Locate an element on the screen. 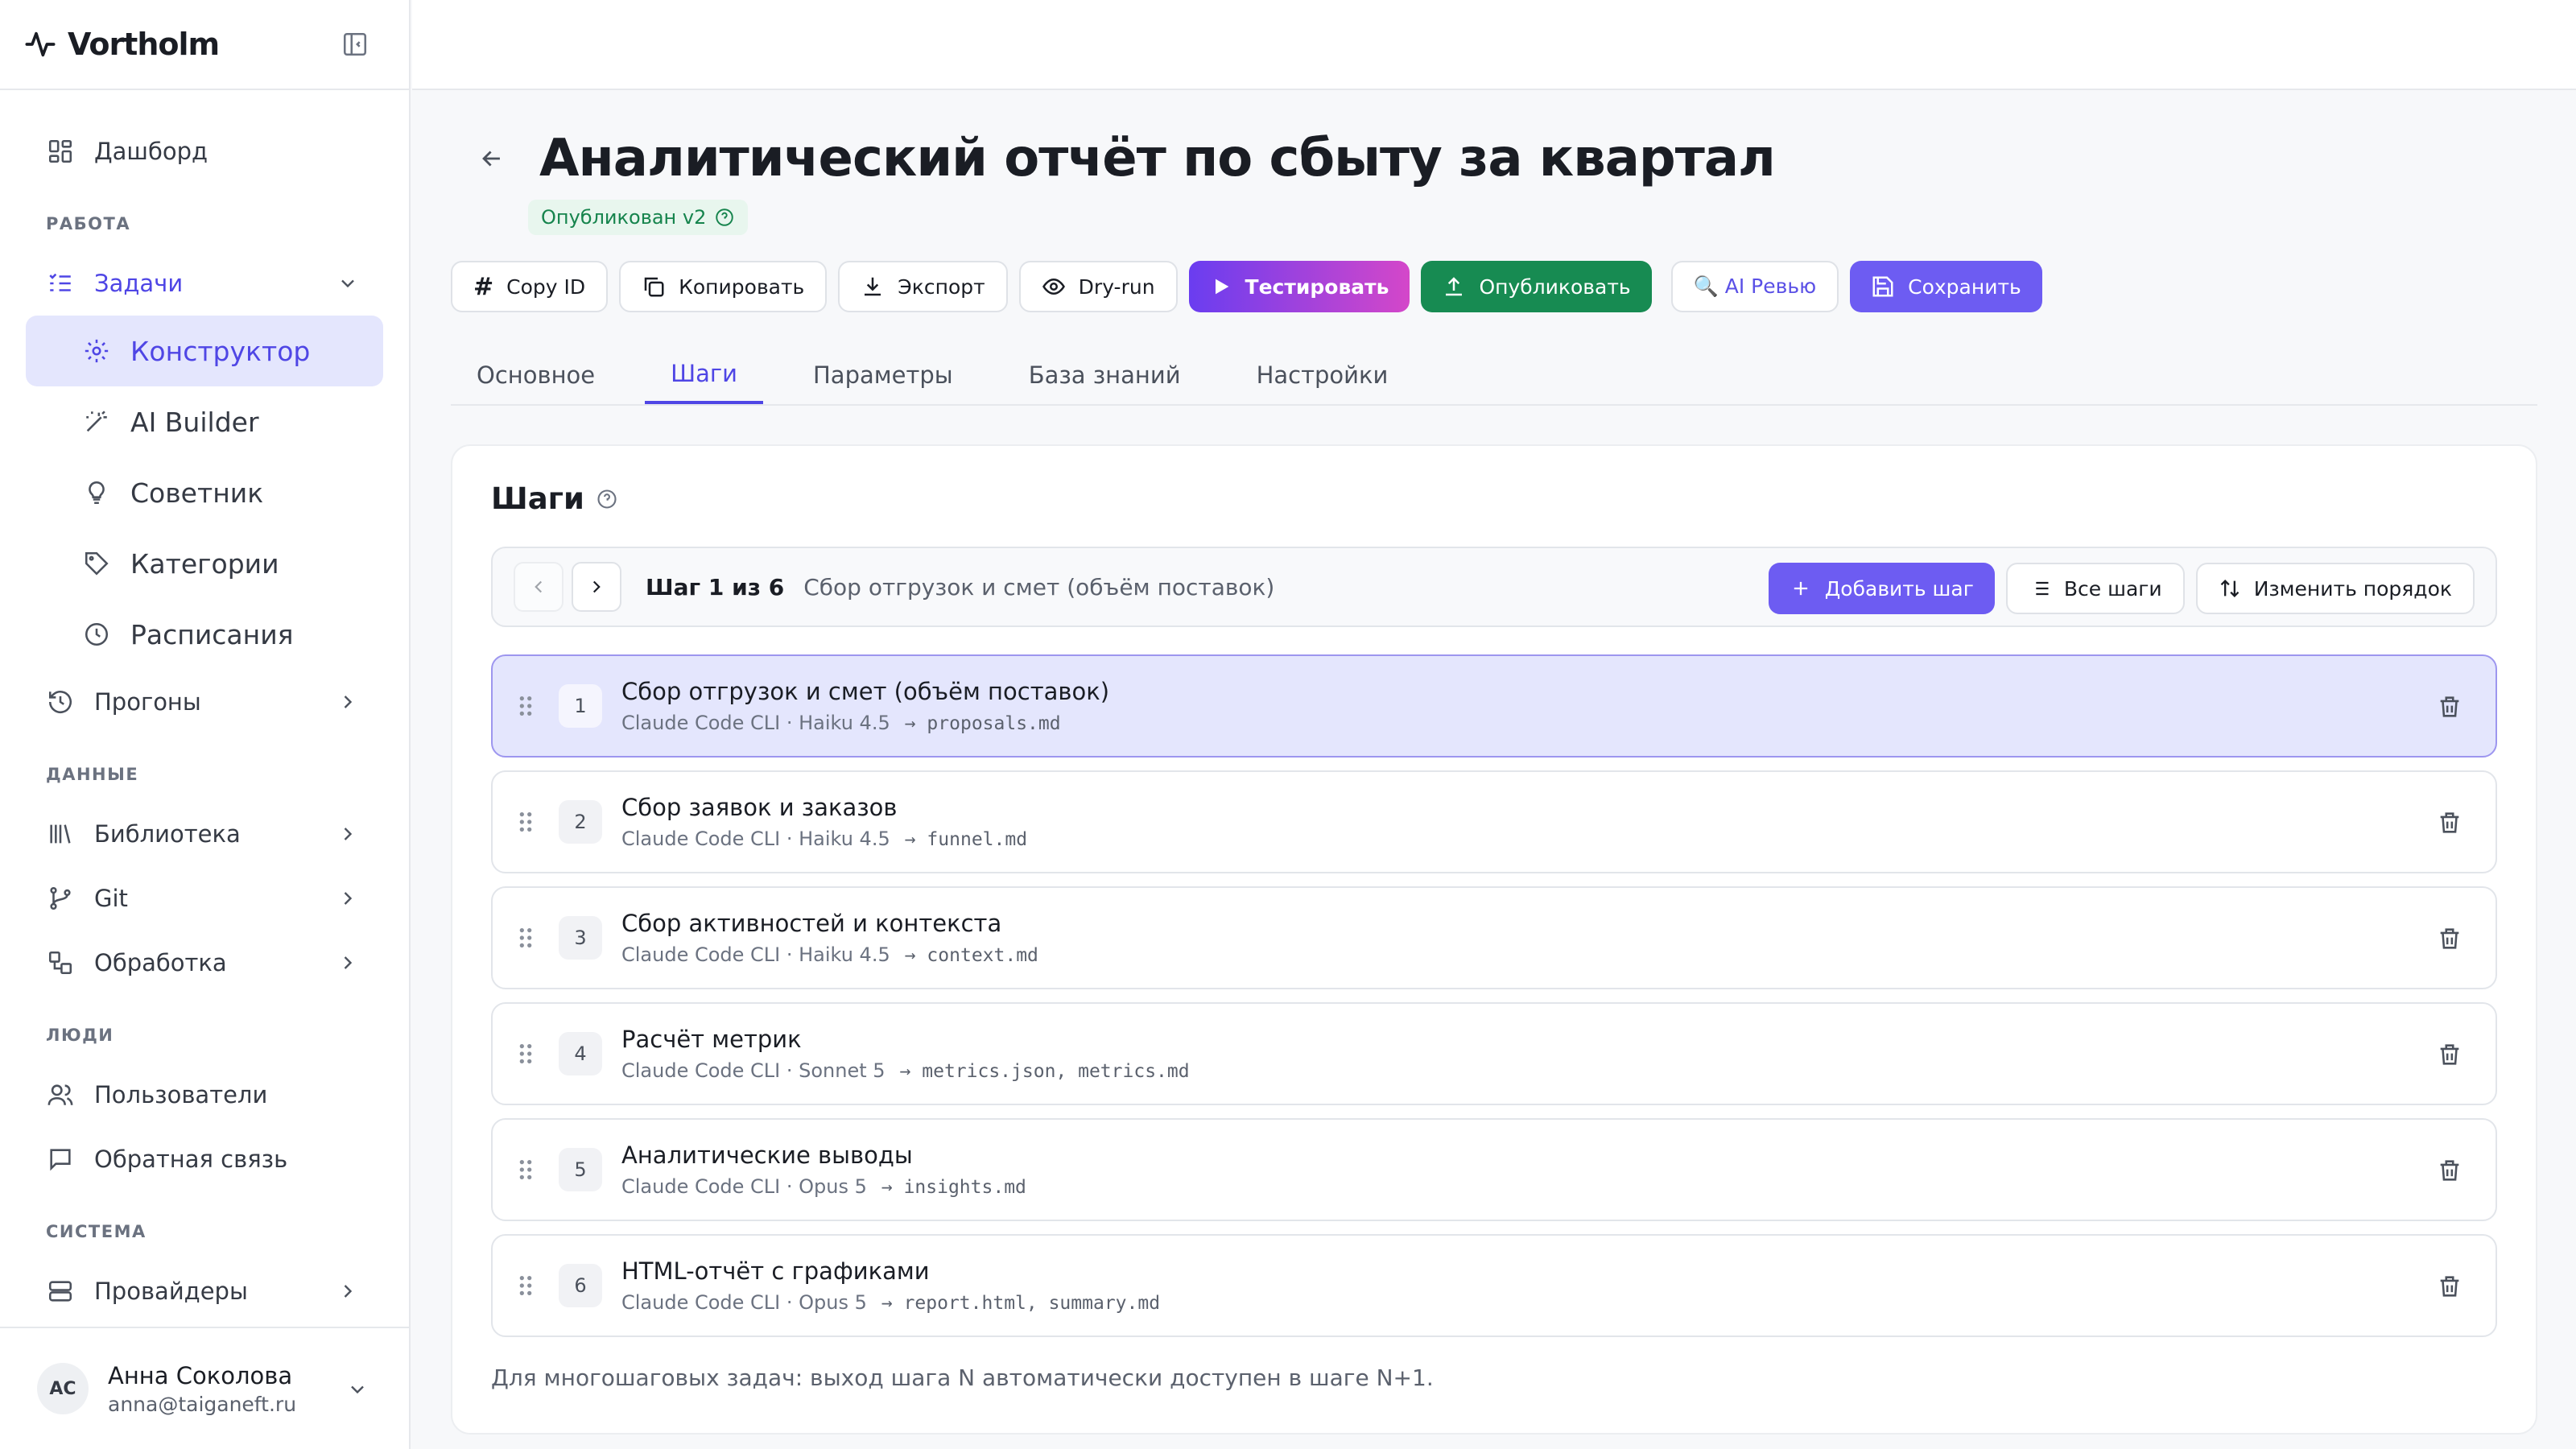 Image resolution: width=2576 pixels, height=1449 pixels. nav-item-git: Git is located at coordinates (204, 898).